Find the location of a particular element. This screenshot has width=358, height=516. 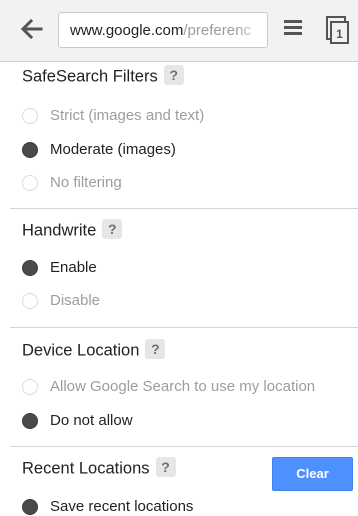

browser-toolbar: www.google.com/preferenc 1 is located at coordinates (179, 31).